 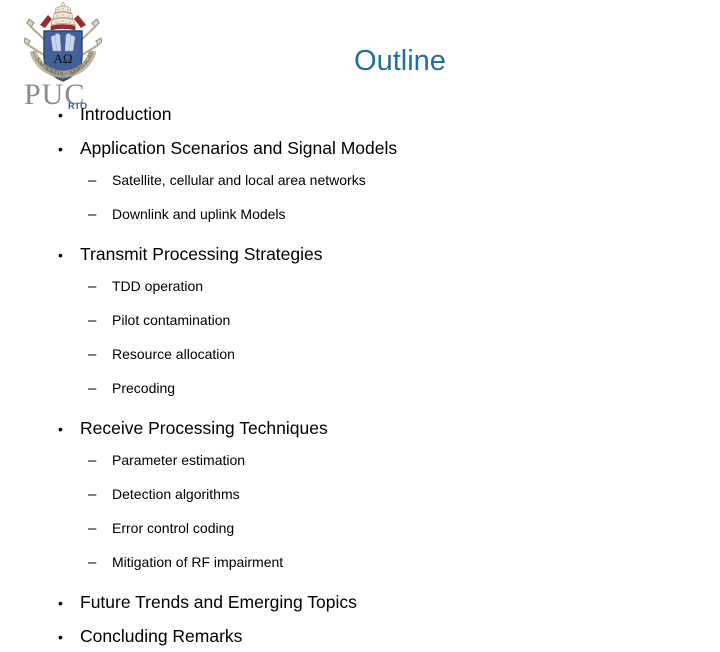 I want to click on puc-rio-crest: ΑΩ SAPIENTIA · AEDIFICAVIT, so click(x=62, y=44).